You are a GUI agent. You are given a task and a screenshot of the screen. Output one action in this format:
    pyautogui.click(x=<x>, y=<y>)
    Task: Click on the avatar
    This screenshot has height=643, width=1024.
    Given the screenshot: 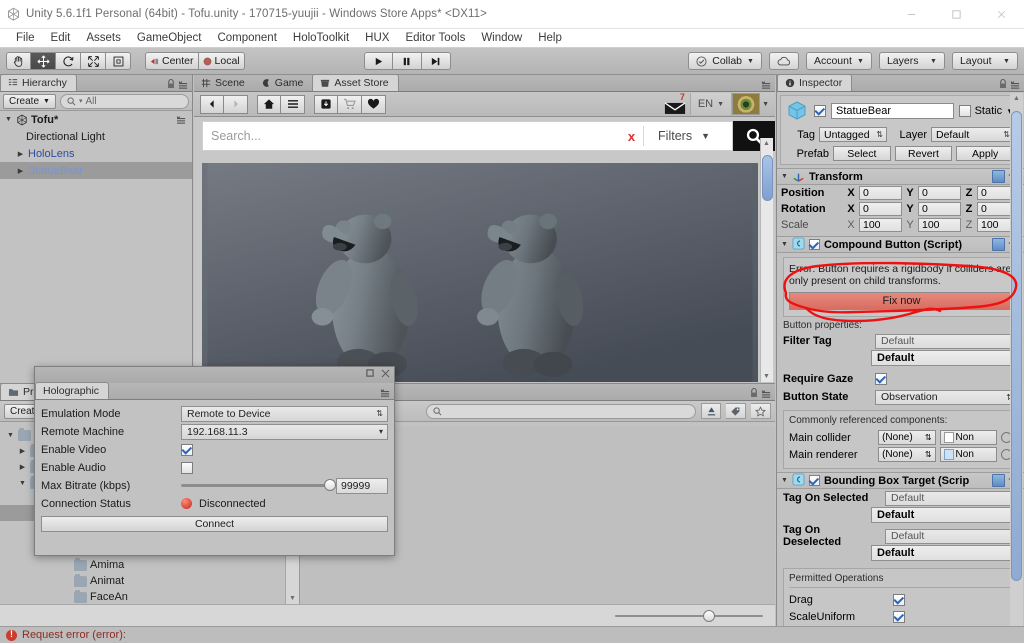 What is the action you would take?
    pyautogui.click(x=746, y=104)
    